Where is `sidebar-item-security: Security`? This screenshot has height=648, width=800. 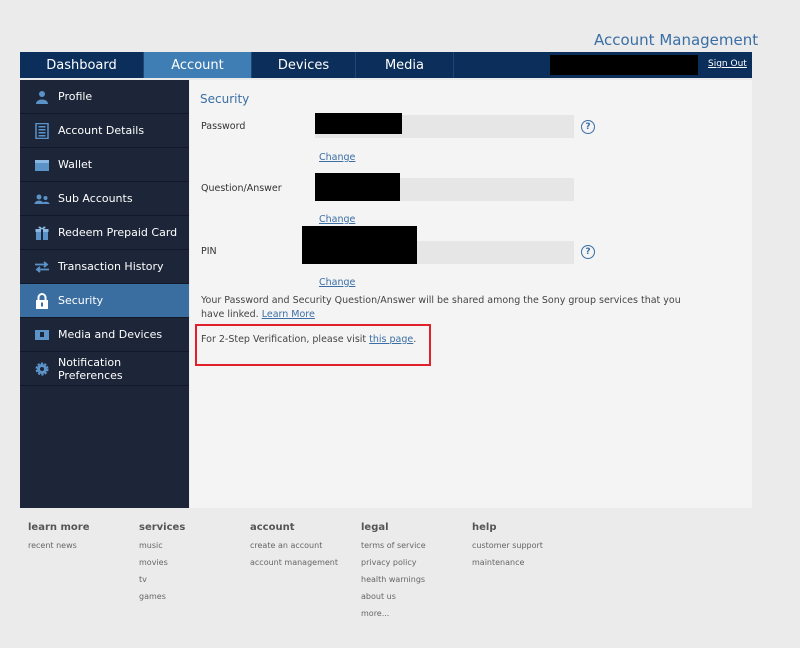 sidebar-item-security: Security is located at coordinates (104, 301).